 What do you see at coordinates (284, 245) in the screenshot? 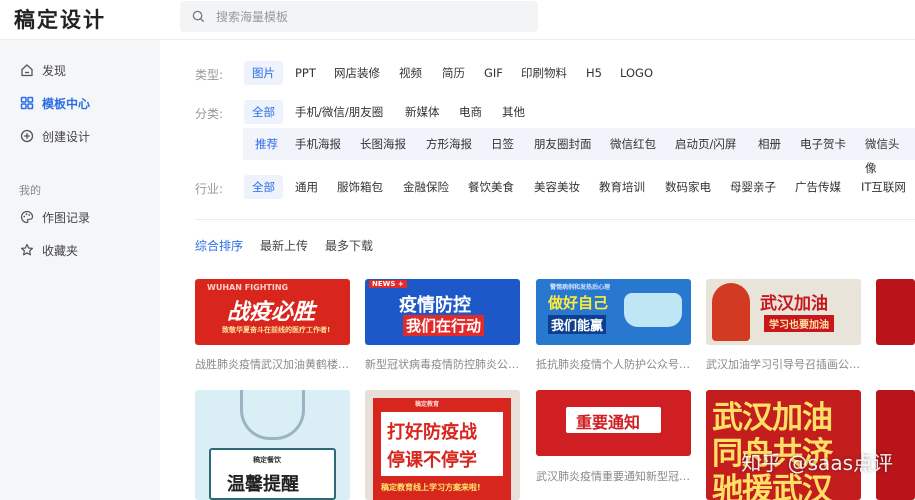
I see `sort-latest: 最新上传` at bounding box center [284, 245].